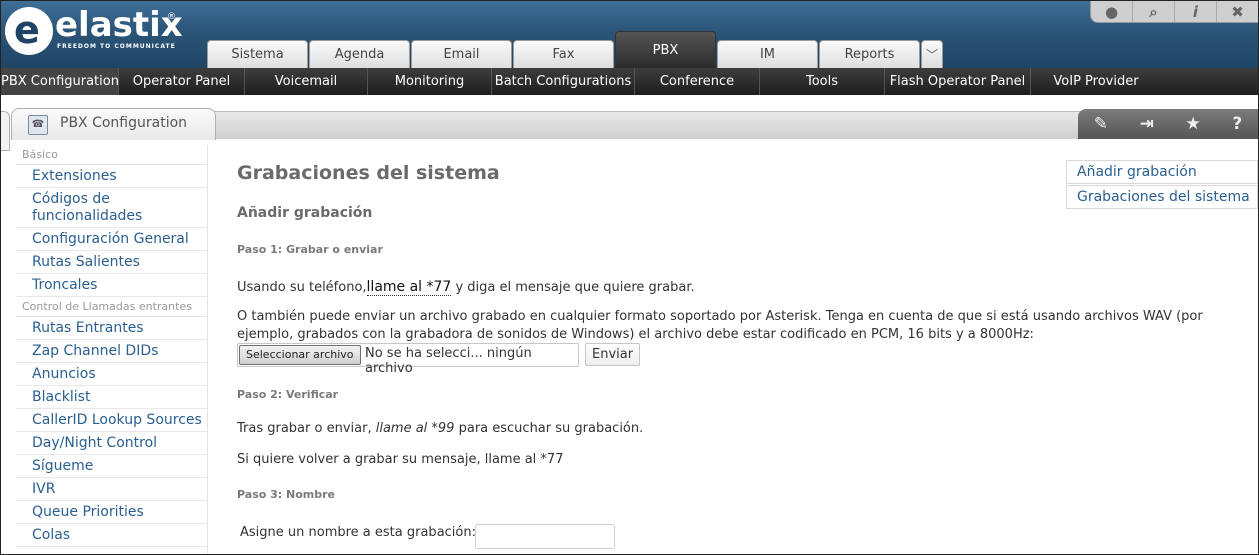 This screenshot has width=1259, height=555. Describe the element at coordinates (1237, 124) in the screenshot. I see `help-icon: ?` at that location.